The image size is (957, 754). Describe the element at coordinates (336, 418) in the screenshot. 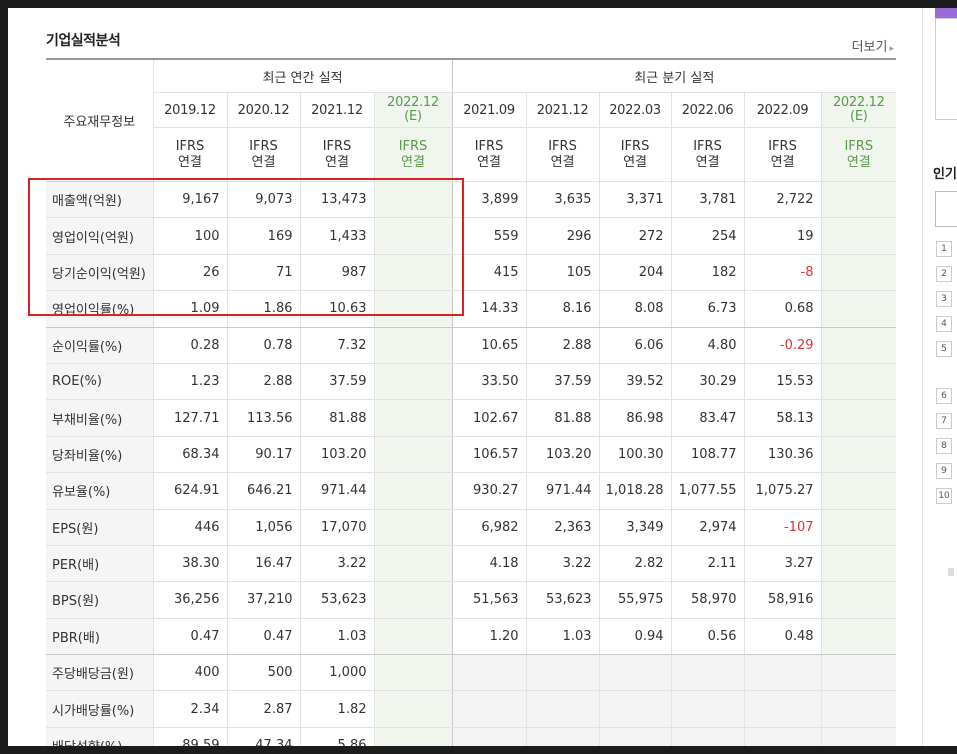

I see `annual-value: 81.88` at that location.